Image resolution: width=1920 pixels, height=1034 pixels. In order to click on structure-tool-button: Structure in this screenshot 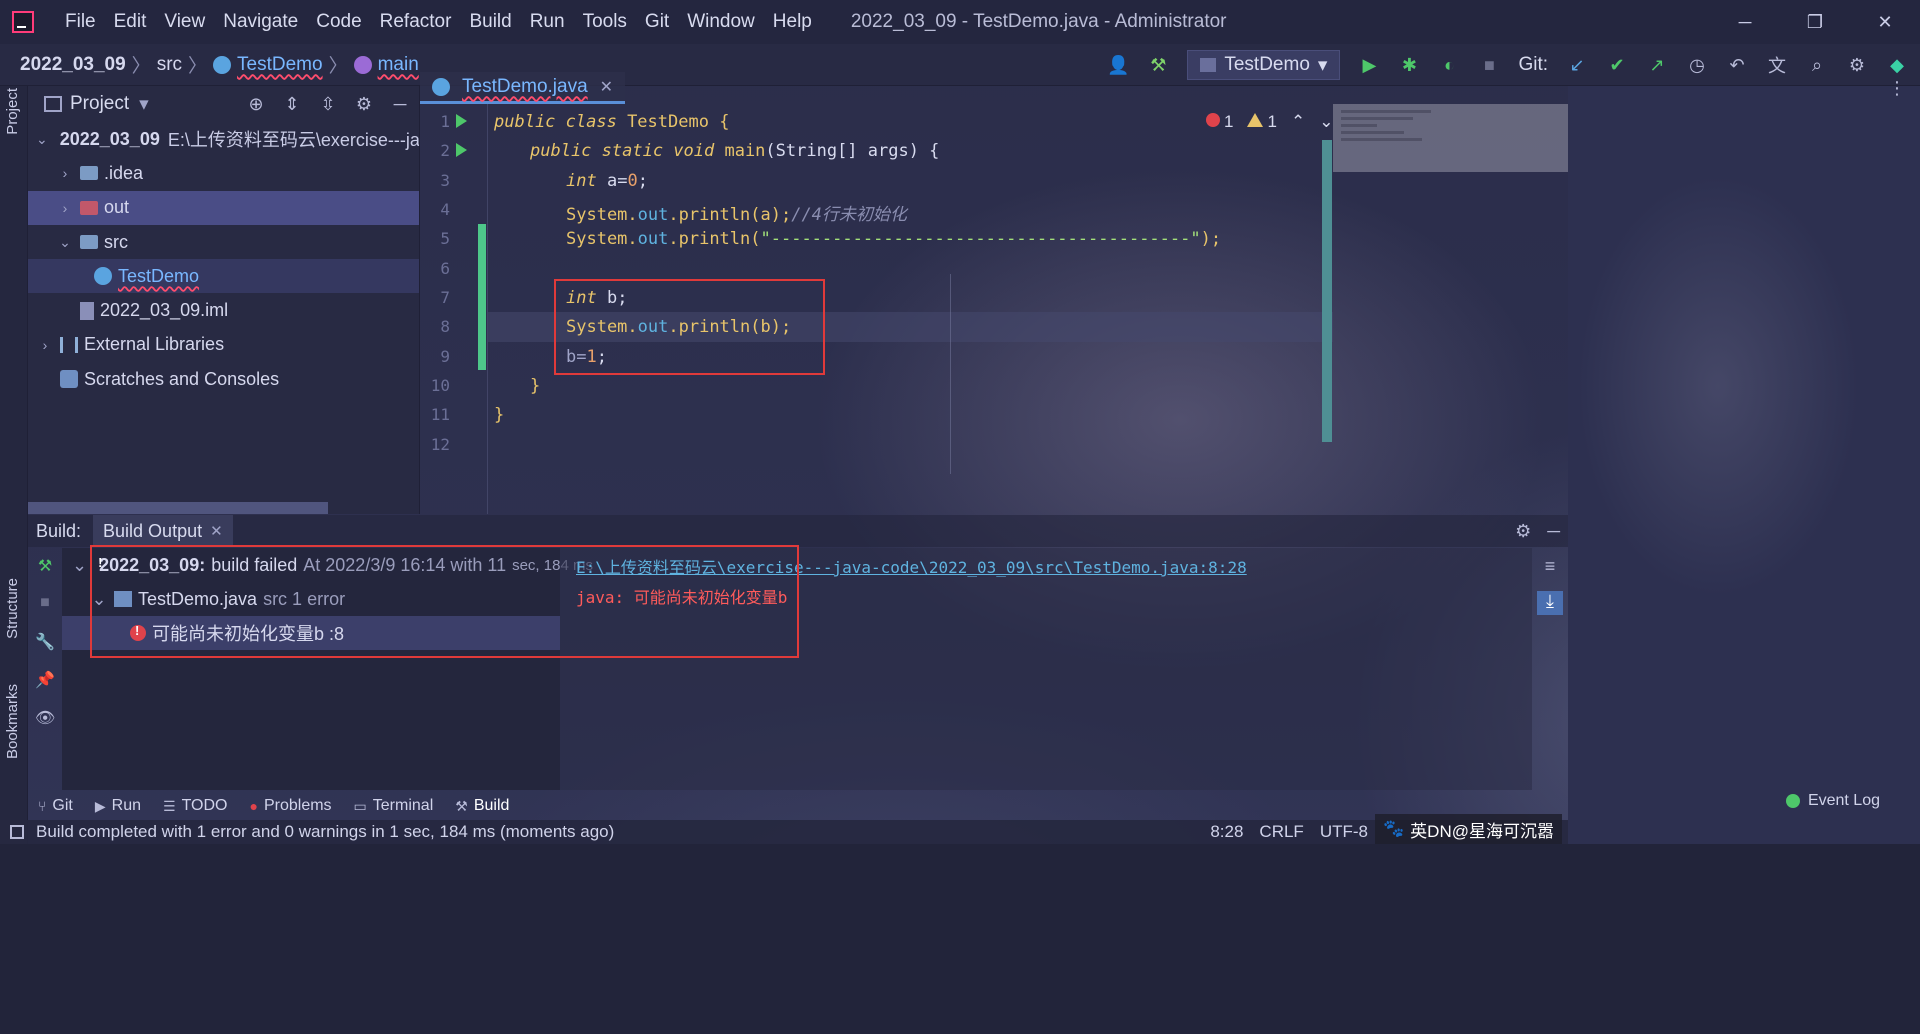, I will do `click(12, 608)`.